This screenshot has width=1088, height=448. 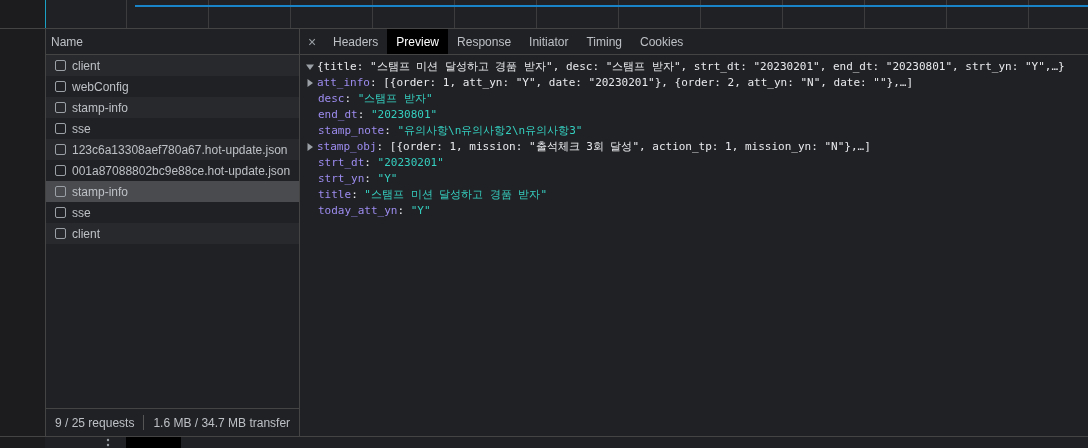 I want to click on tab: Response, so click(x=484, y=41).